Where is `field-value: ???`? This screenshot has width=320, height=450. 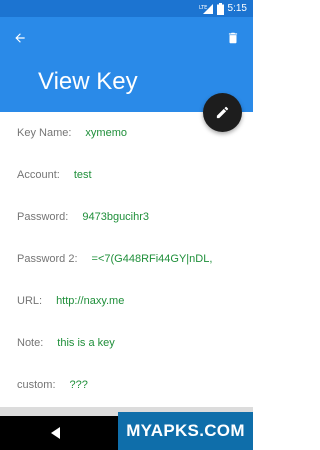 field-value: ??? is located at coordinates (78, 385).